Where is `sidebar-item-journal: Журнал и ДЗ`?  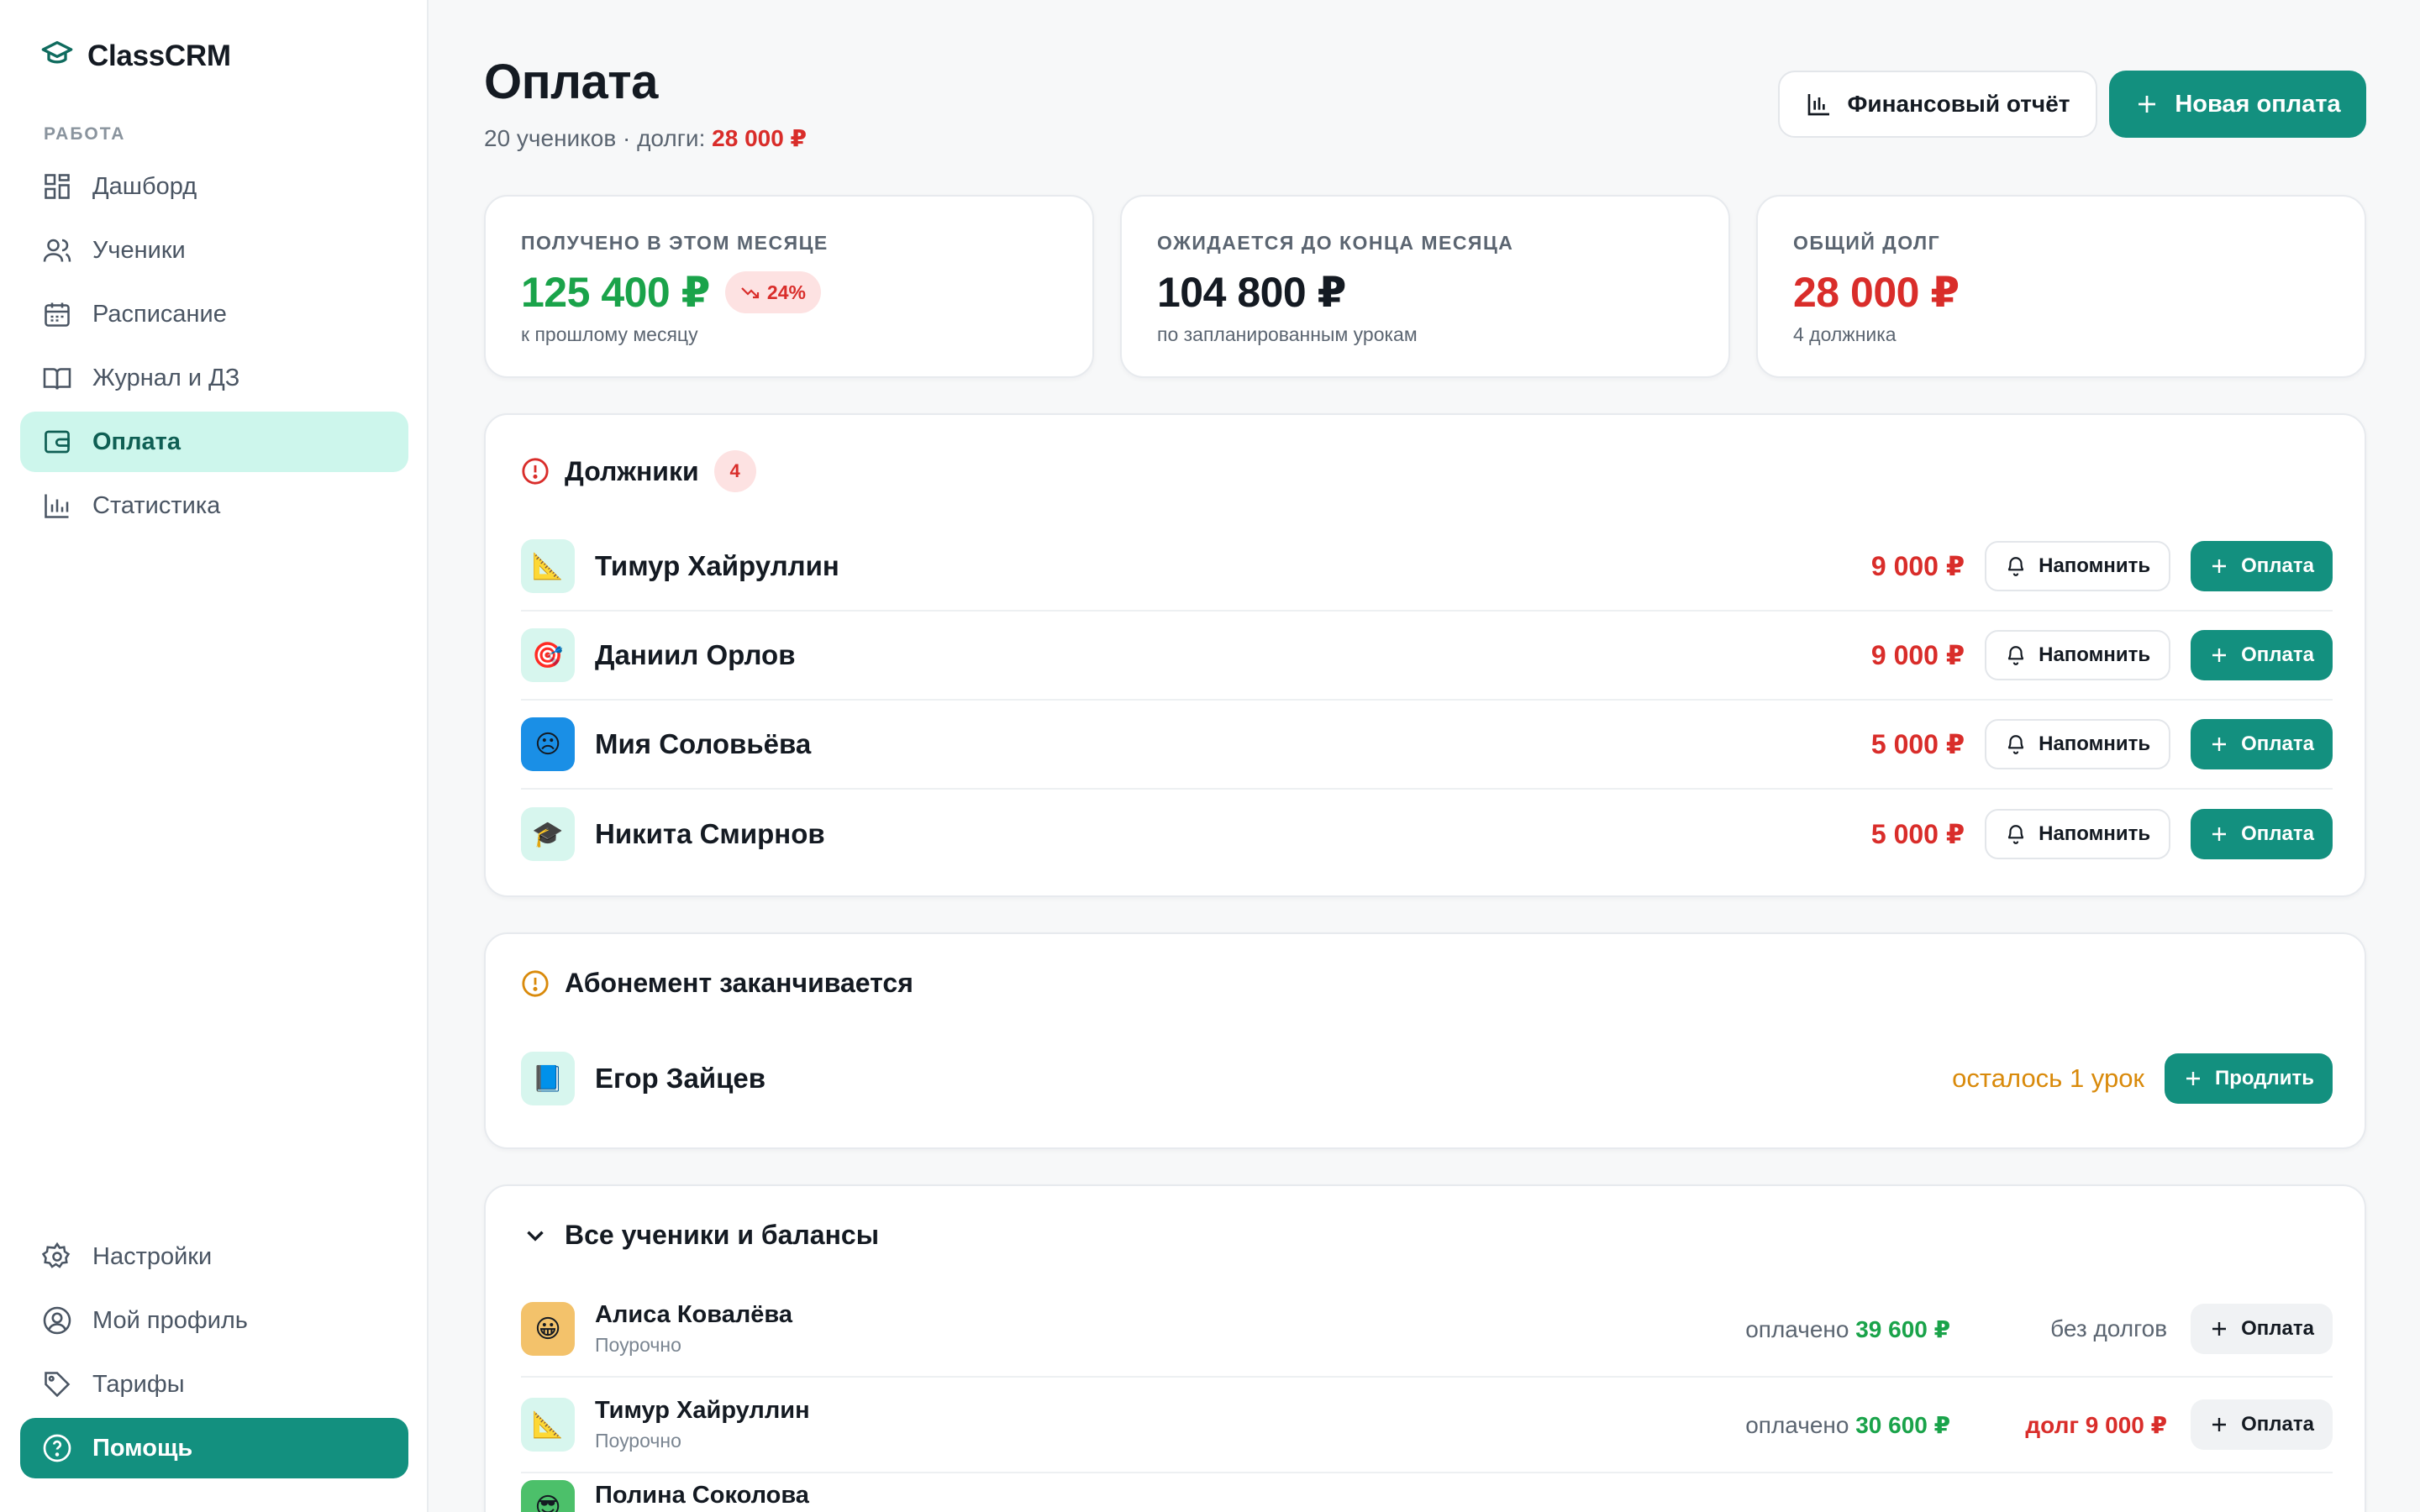 sidebar-item-journal: Журнал и ДЗ is located at coordinates (214, 378).